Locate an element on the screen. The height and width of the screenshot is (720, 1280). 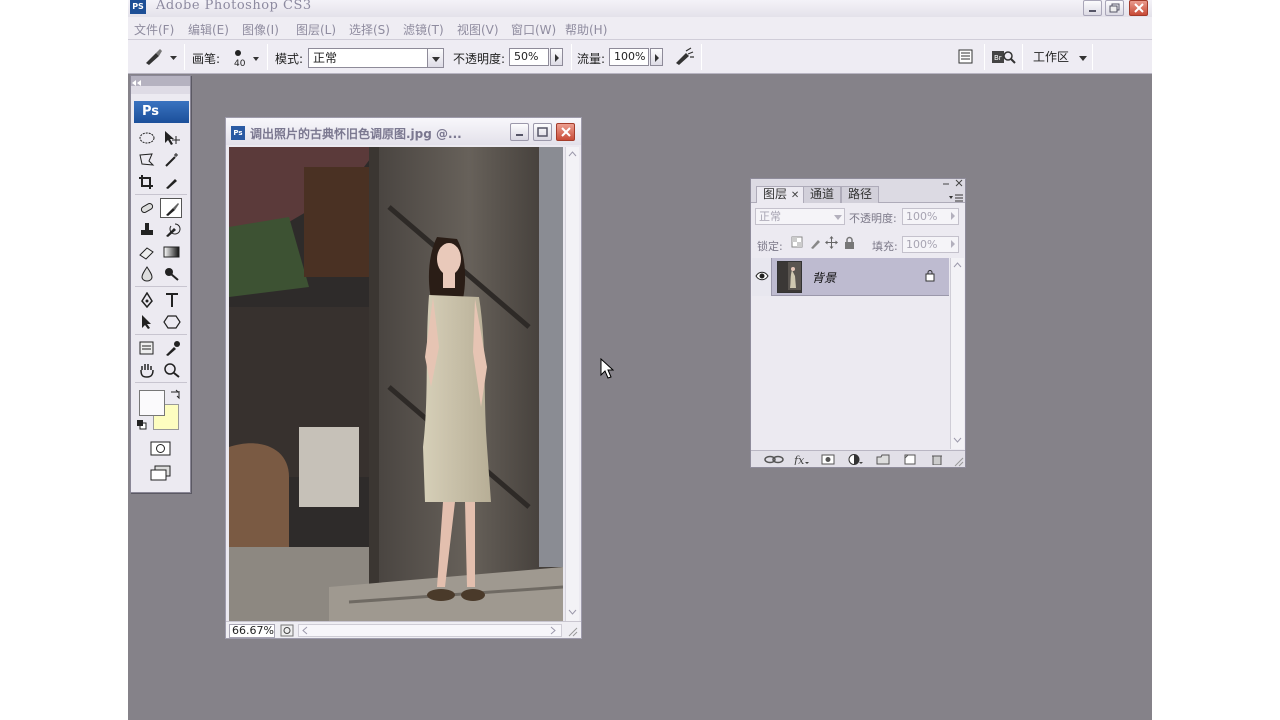
tab-channels: 通道 is located at coordinates (822, 194).